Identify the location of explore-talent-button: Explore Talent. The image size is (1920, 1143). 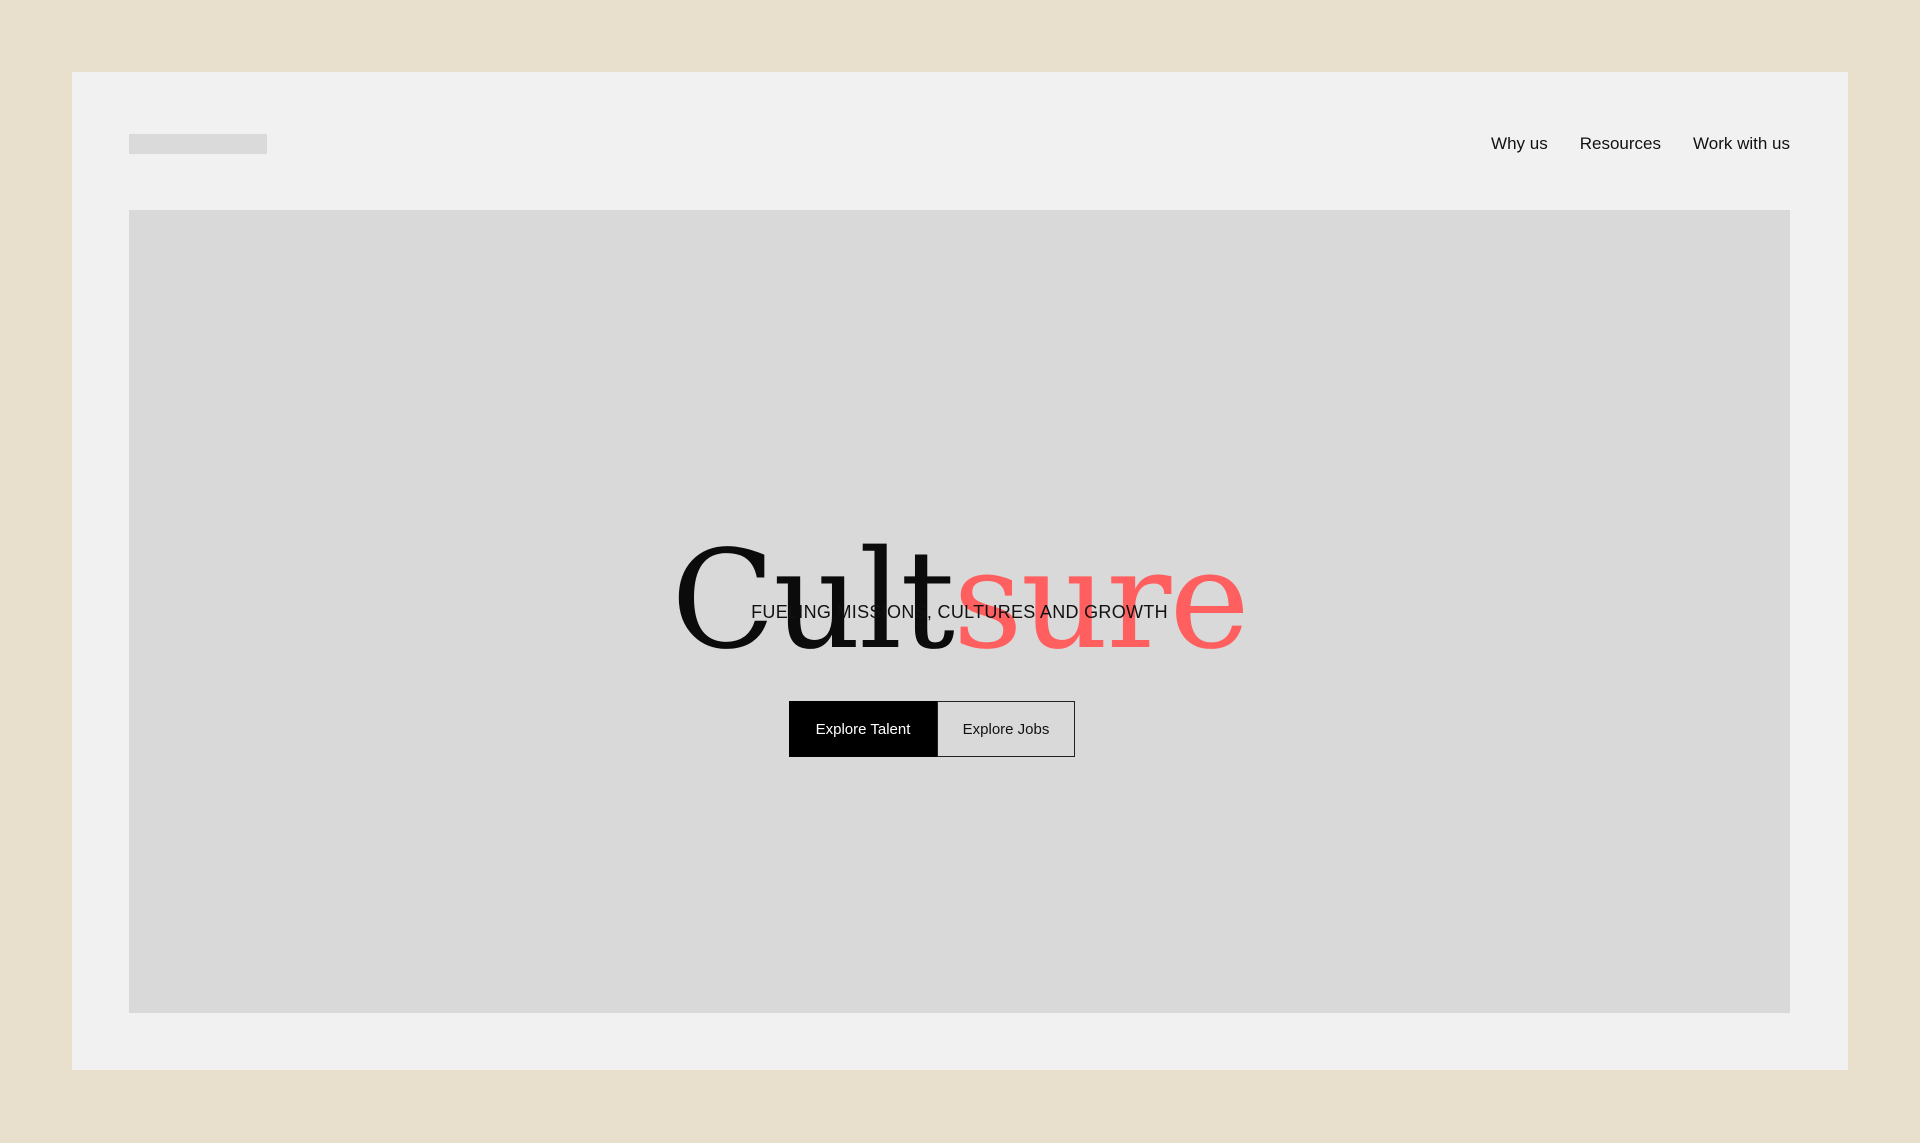
(863, 729).